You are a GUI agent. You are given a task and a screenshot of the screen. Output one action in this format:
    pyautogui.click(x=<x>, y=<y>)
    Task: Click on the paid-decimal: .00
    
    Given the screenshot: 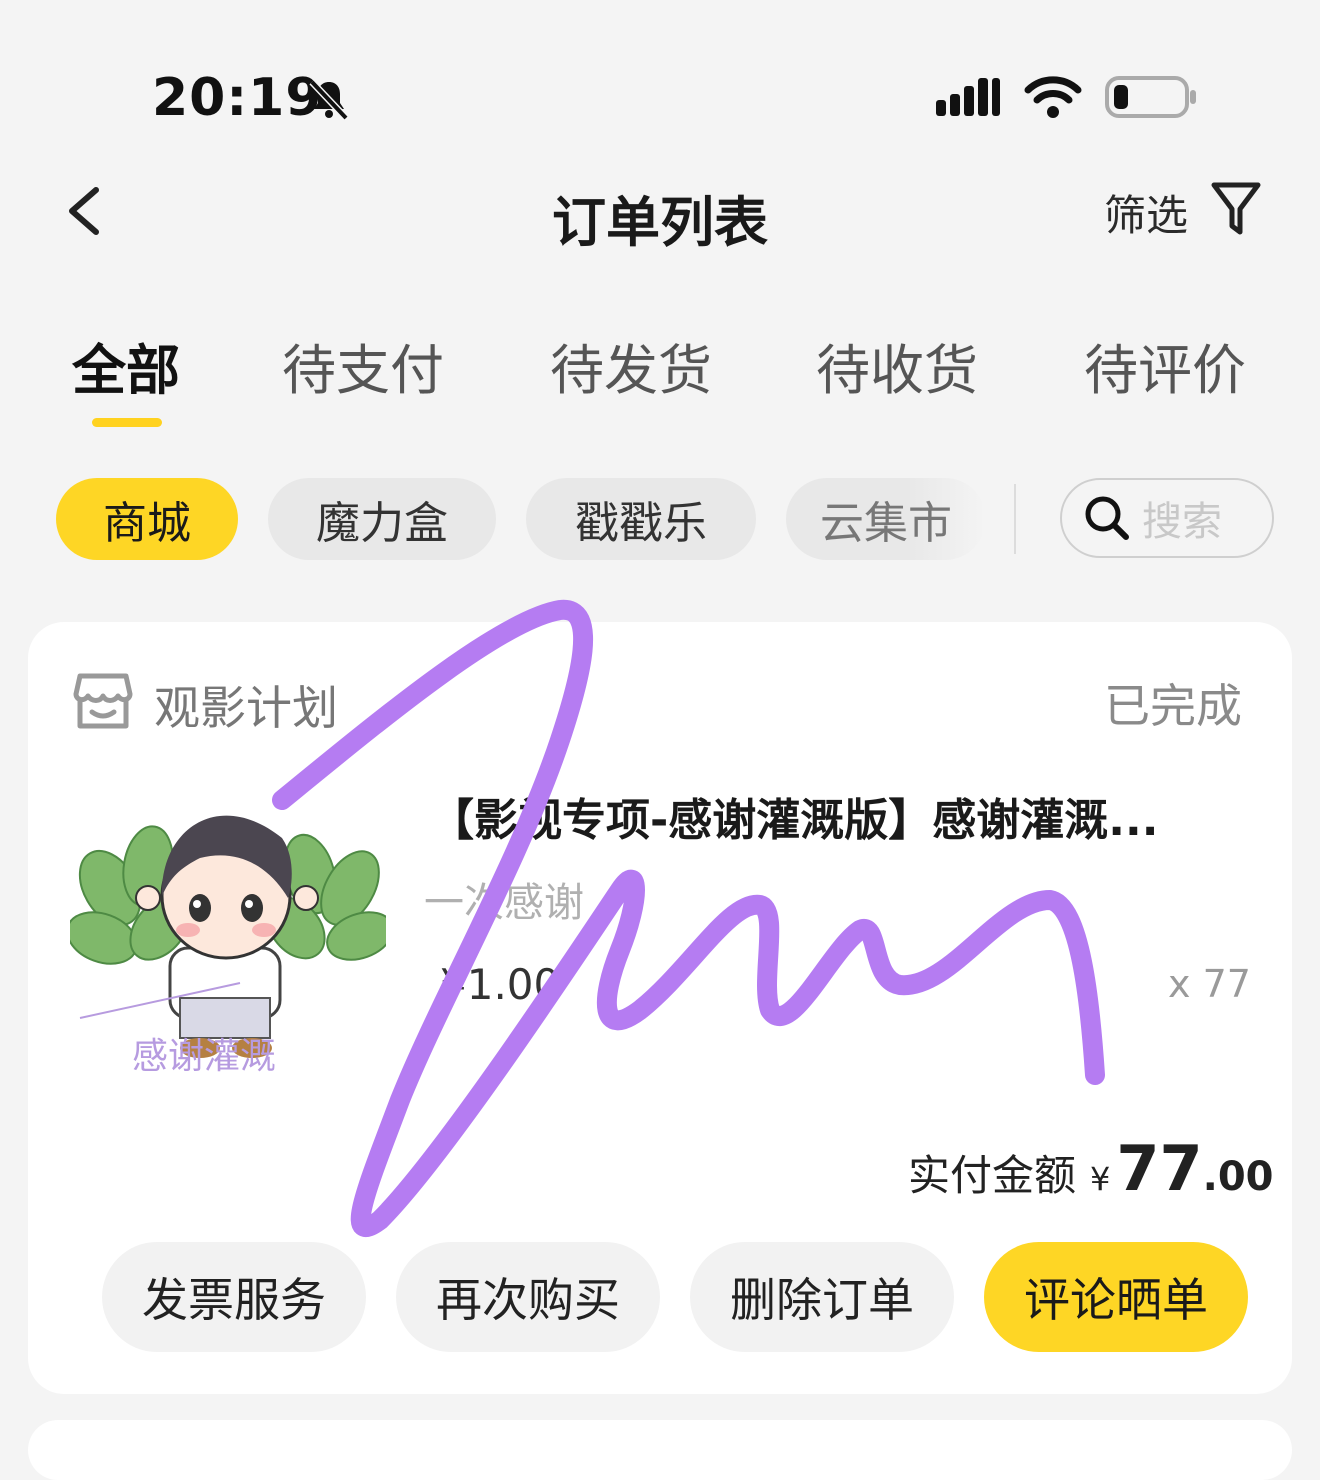 What is the action you would take?
    pyautogui.click(x=1238, y=1177)
    